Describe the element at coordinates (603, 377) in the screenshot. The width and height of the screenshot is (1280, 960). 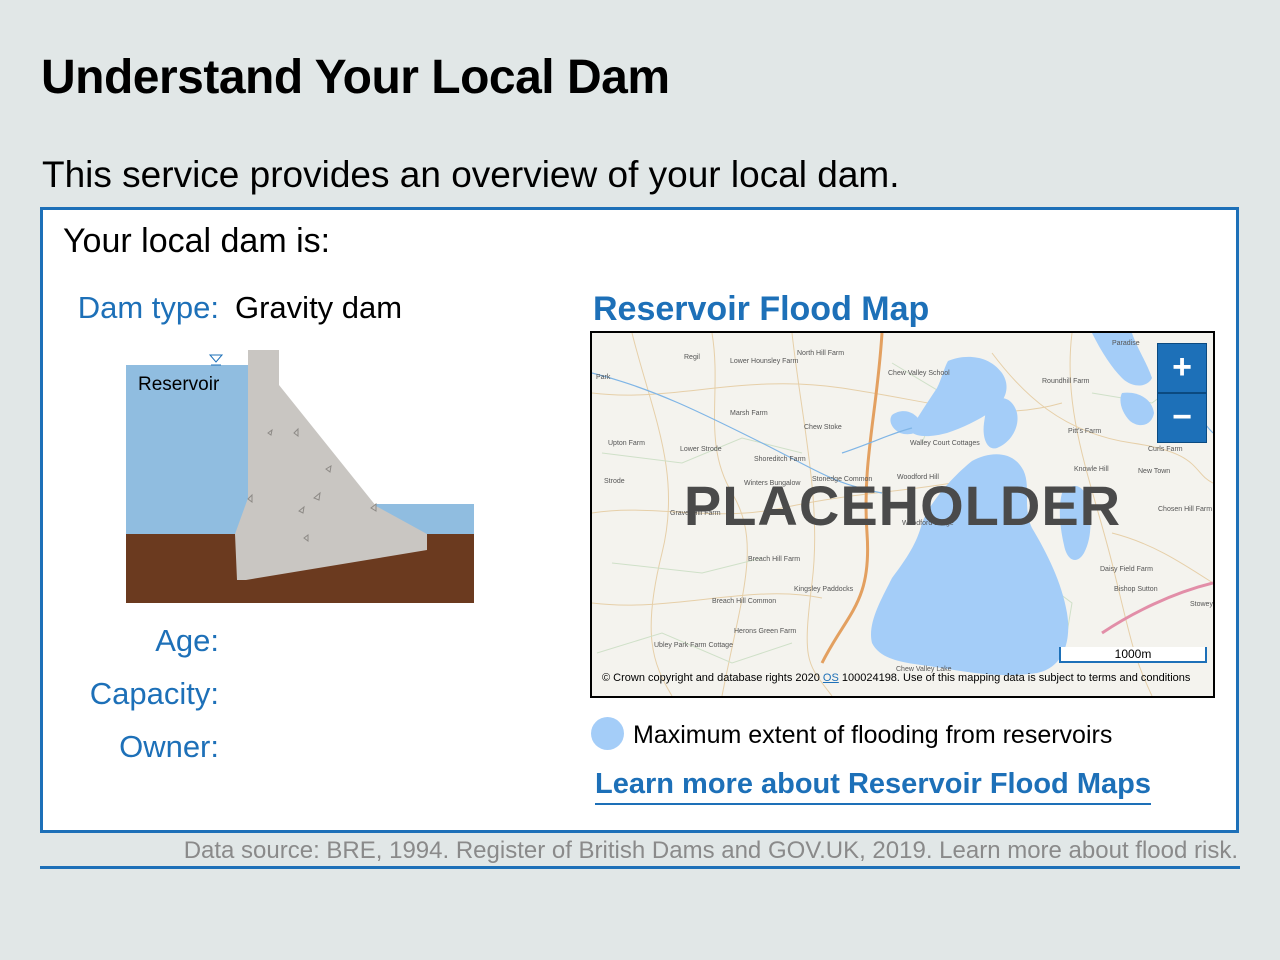
I see `map-place-label: Park` at that location.